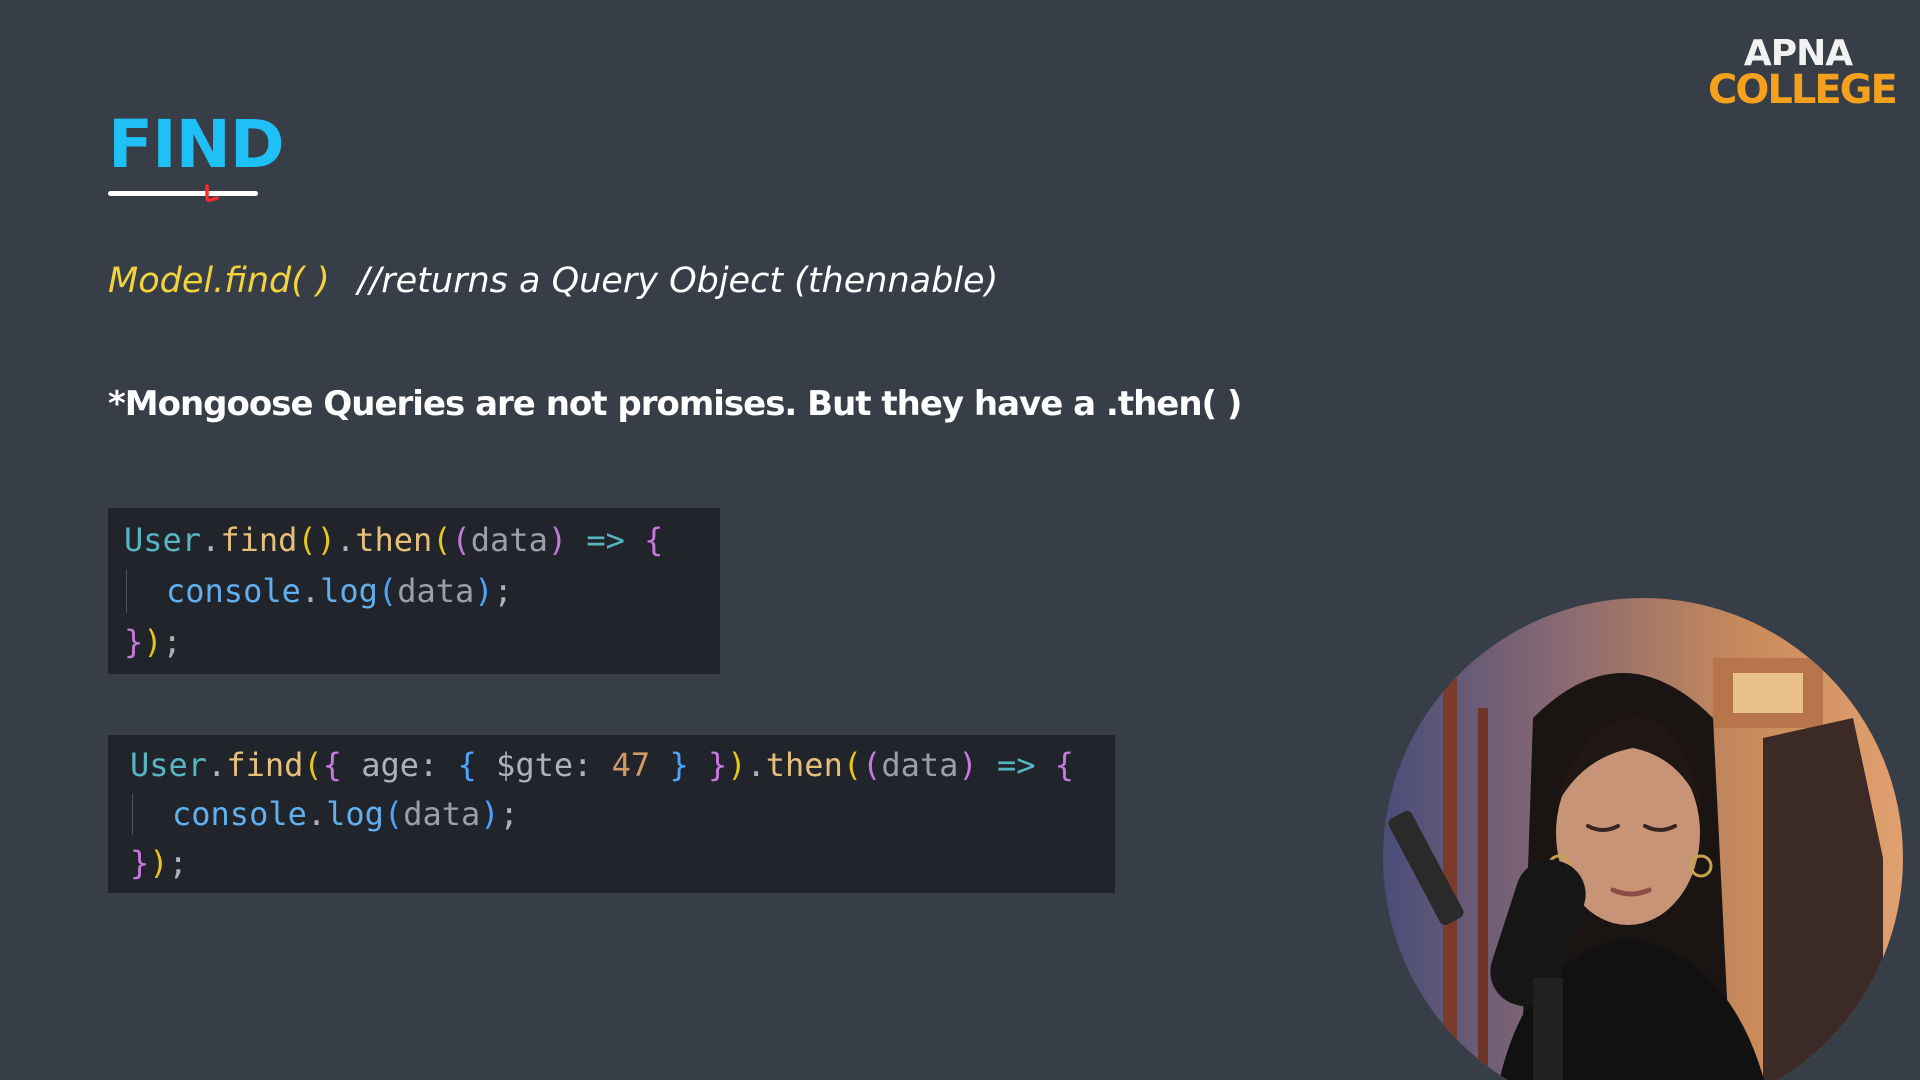 This screenshot has height=1080, width=1920. I want to click on logo-line-2: COLLEGE, so click(1803, 90).